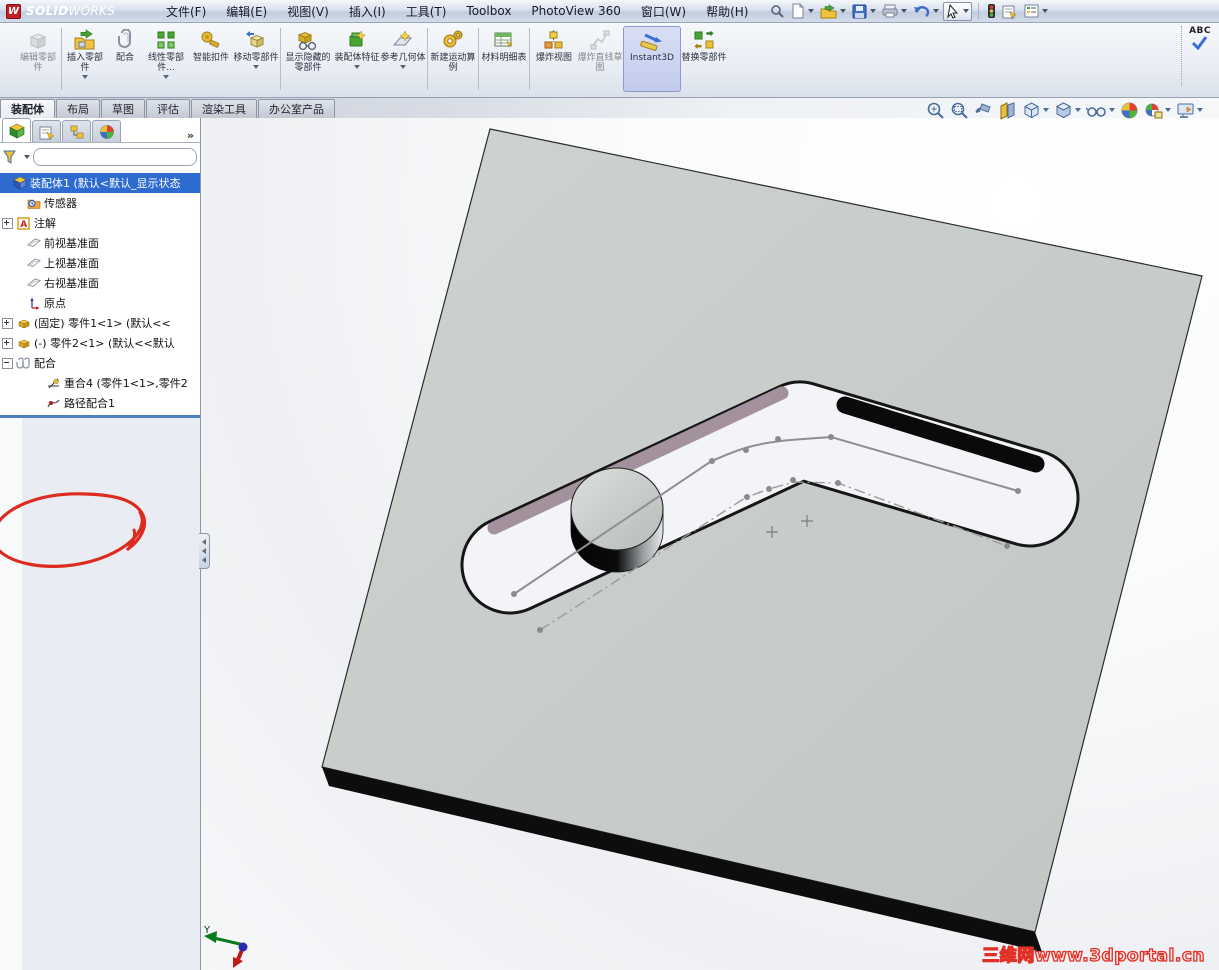  What do you see at coordinates (926, 11) in the screenshot?
I see `undo-button` at bounding box center [926, 11].